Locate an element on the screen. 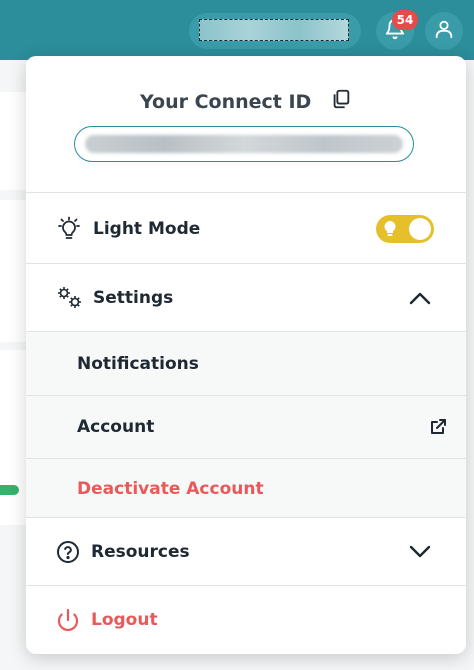  logout-label: Logout is located at coordinates (124, 620).